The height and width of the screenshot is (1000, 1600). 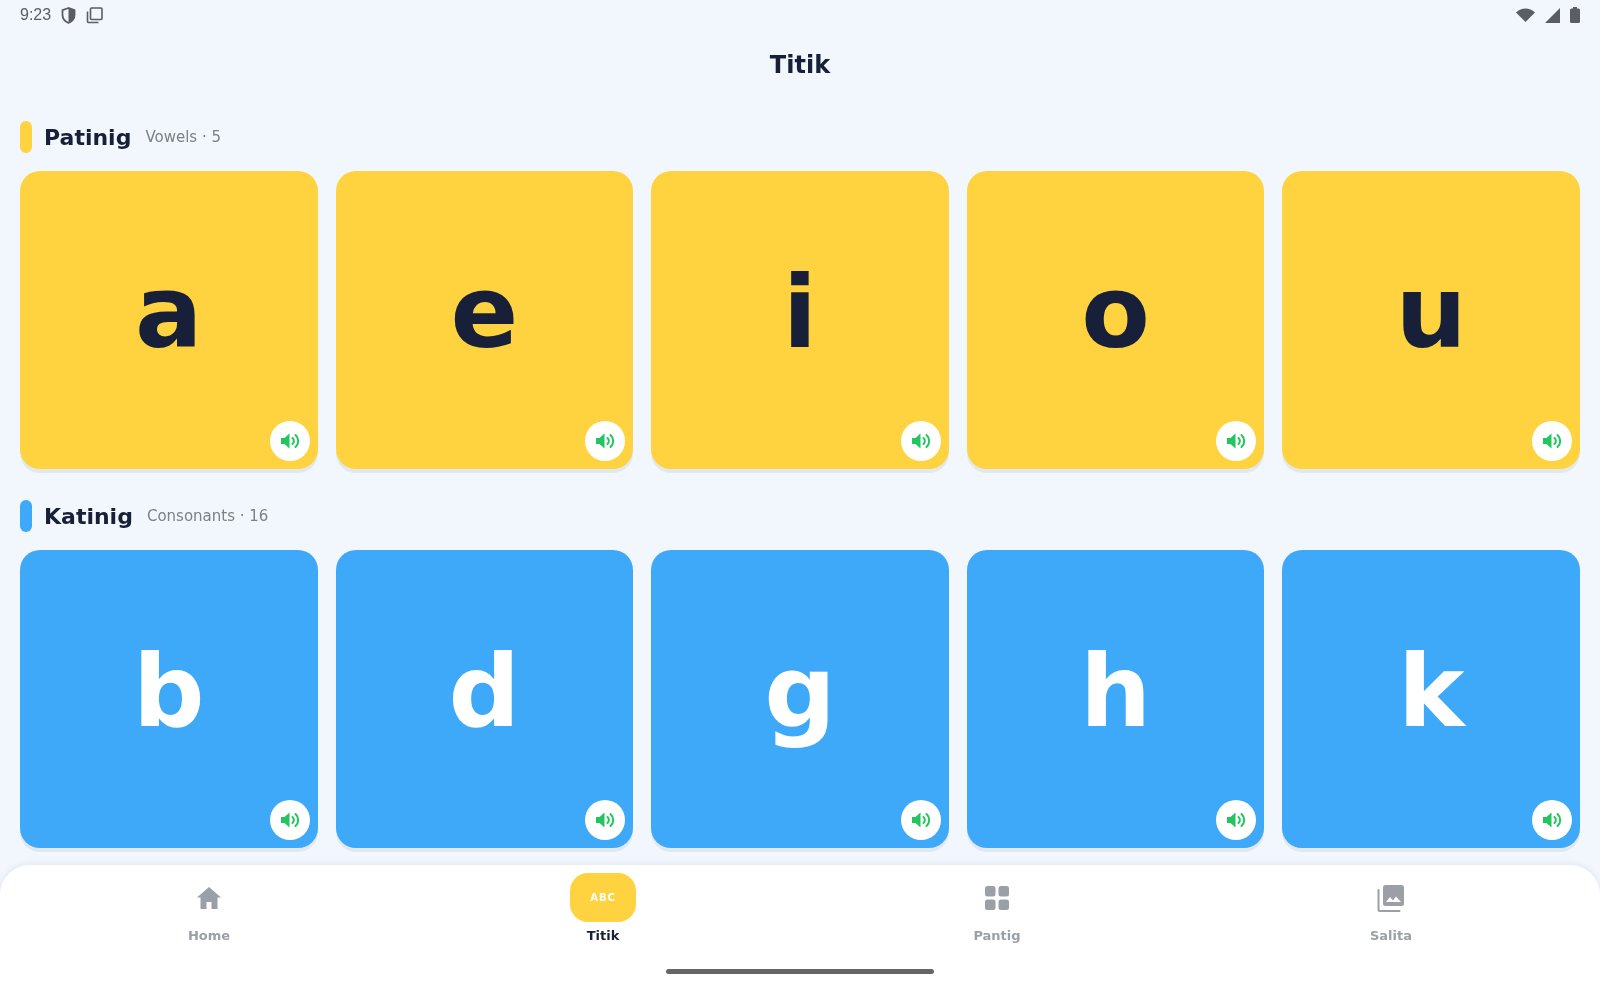 I want to click on photo-library-icon, so click(x=1391, y=897).